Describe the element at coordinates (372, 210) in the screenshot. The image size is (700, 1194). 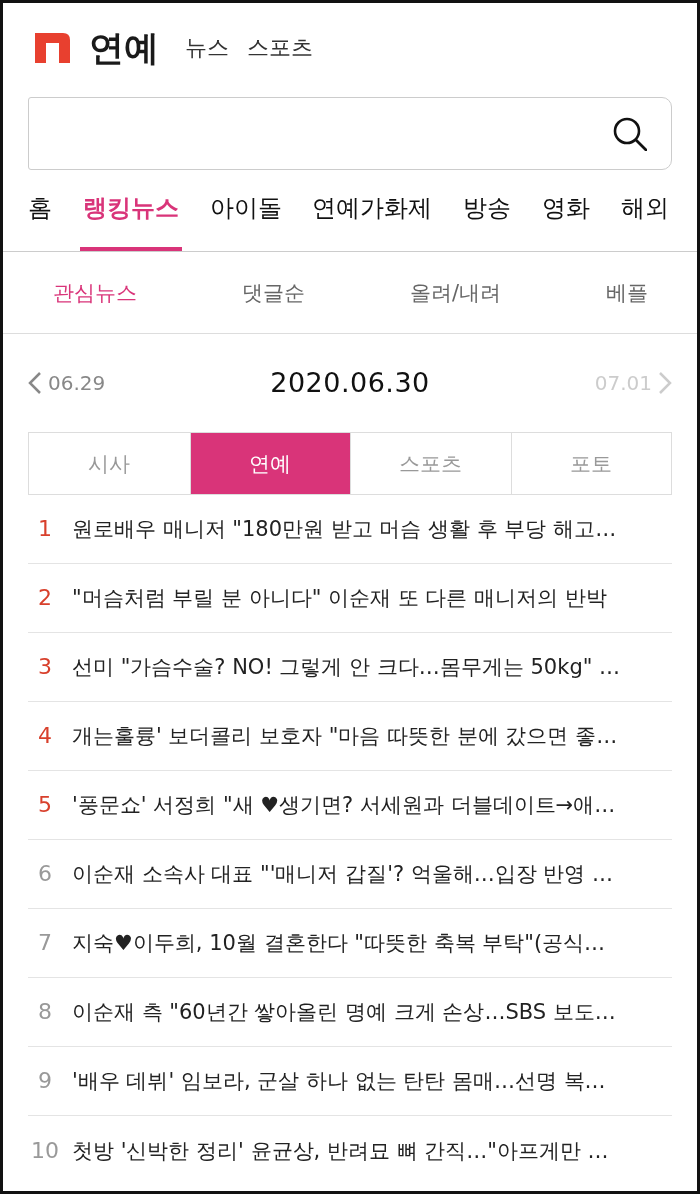
I see `nav-tab: 연예가화제` at that location.